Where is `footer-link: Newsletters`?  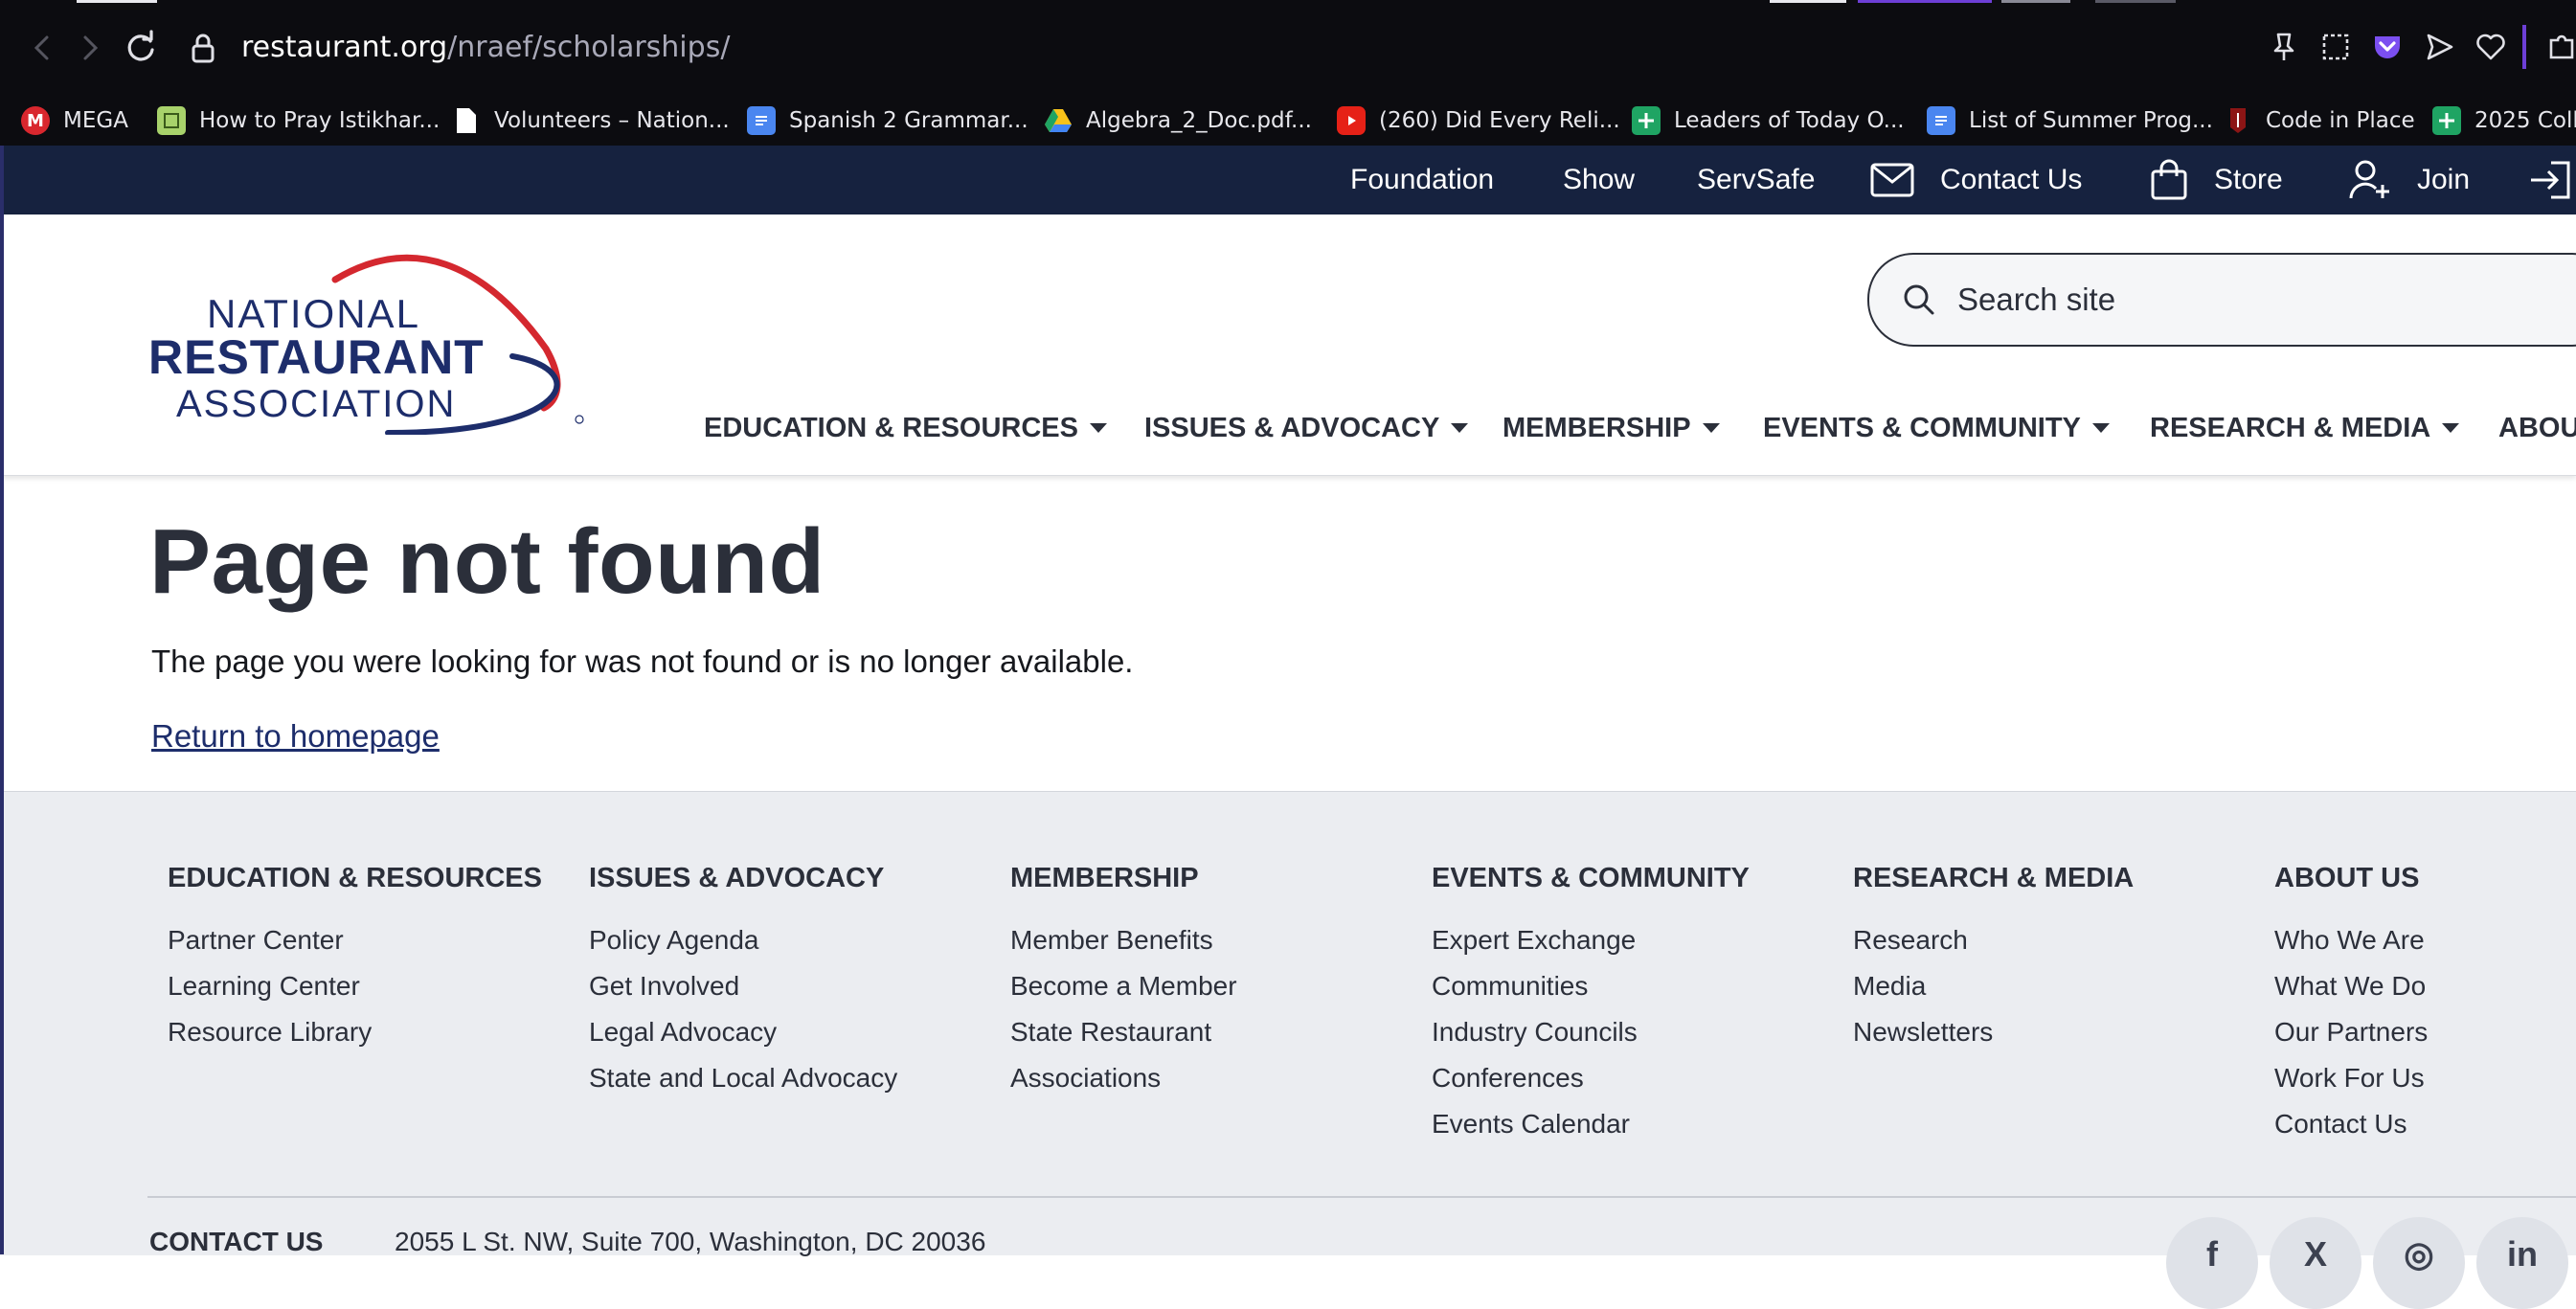 footer-link: Newsletters is located at coordinates (1994, 1039).